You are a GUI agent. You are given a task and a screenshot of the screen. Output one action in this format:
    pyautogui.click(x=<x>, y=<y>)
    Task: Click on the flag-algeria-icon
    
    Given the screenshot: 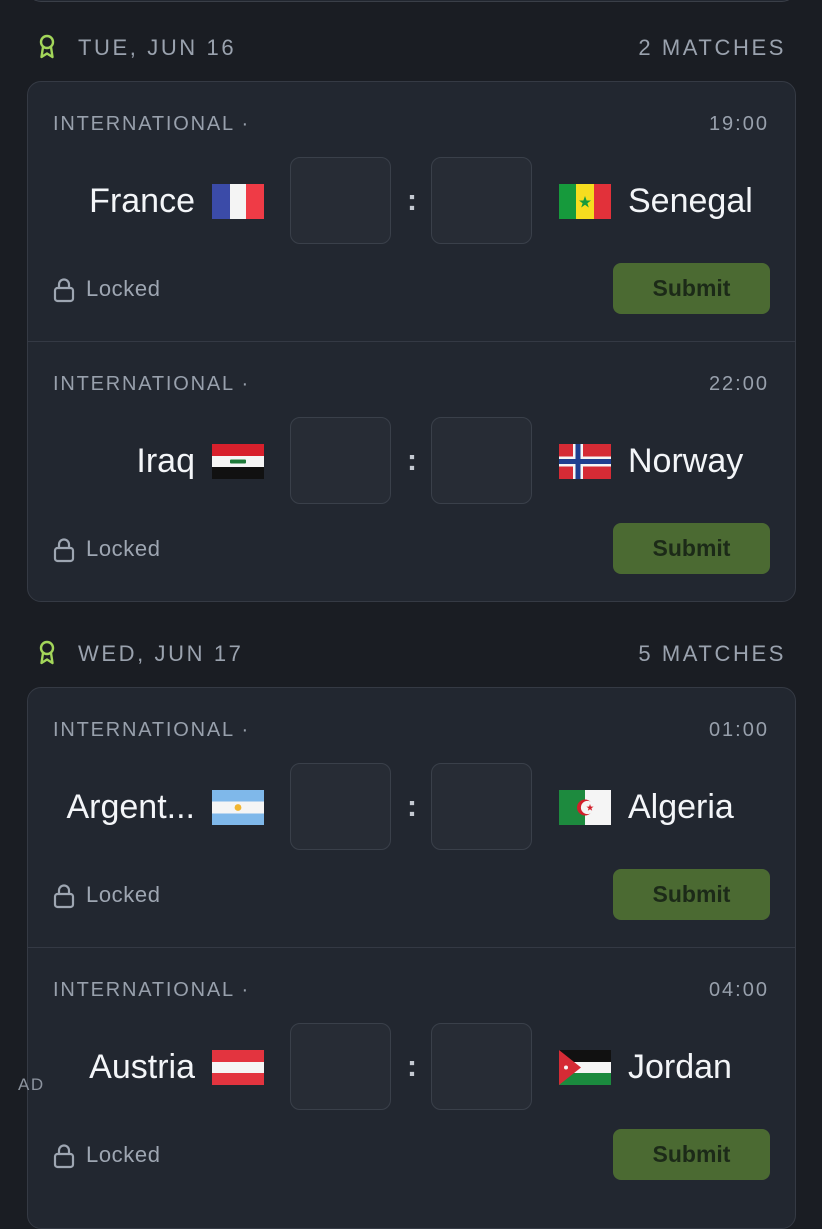 What is the action you would take?
    pyautogui.click(x=585, y=807)
    